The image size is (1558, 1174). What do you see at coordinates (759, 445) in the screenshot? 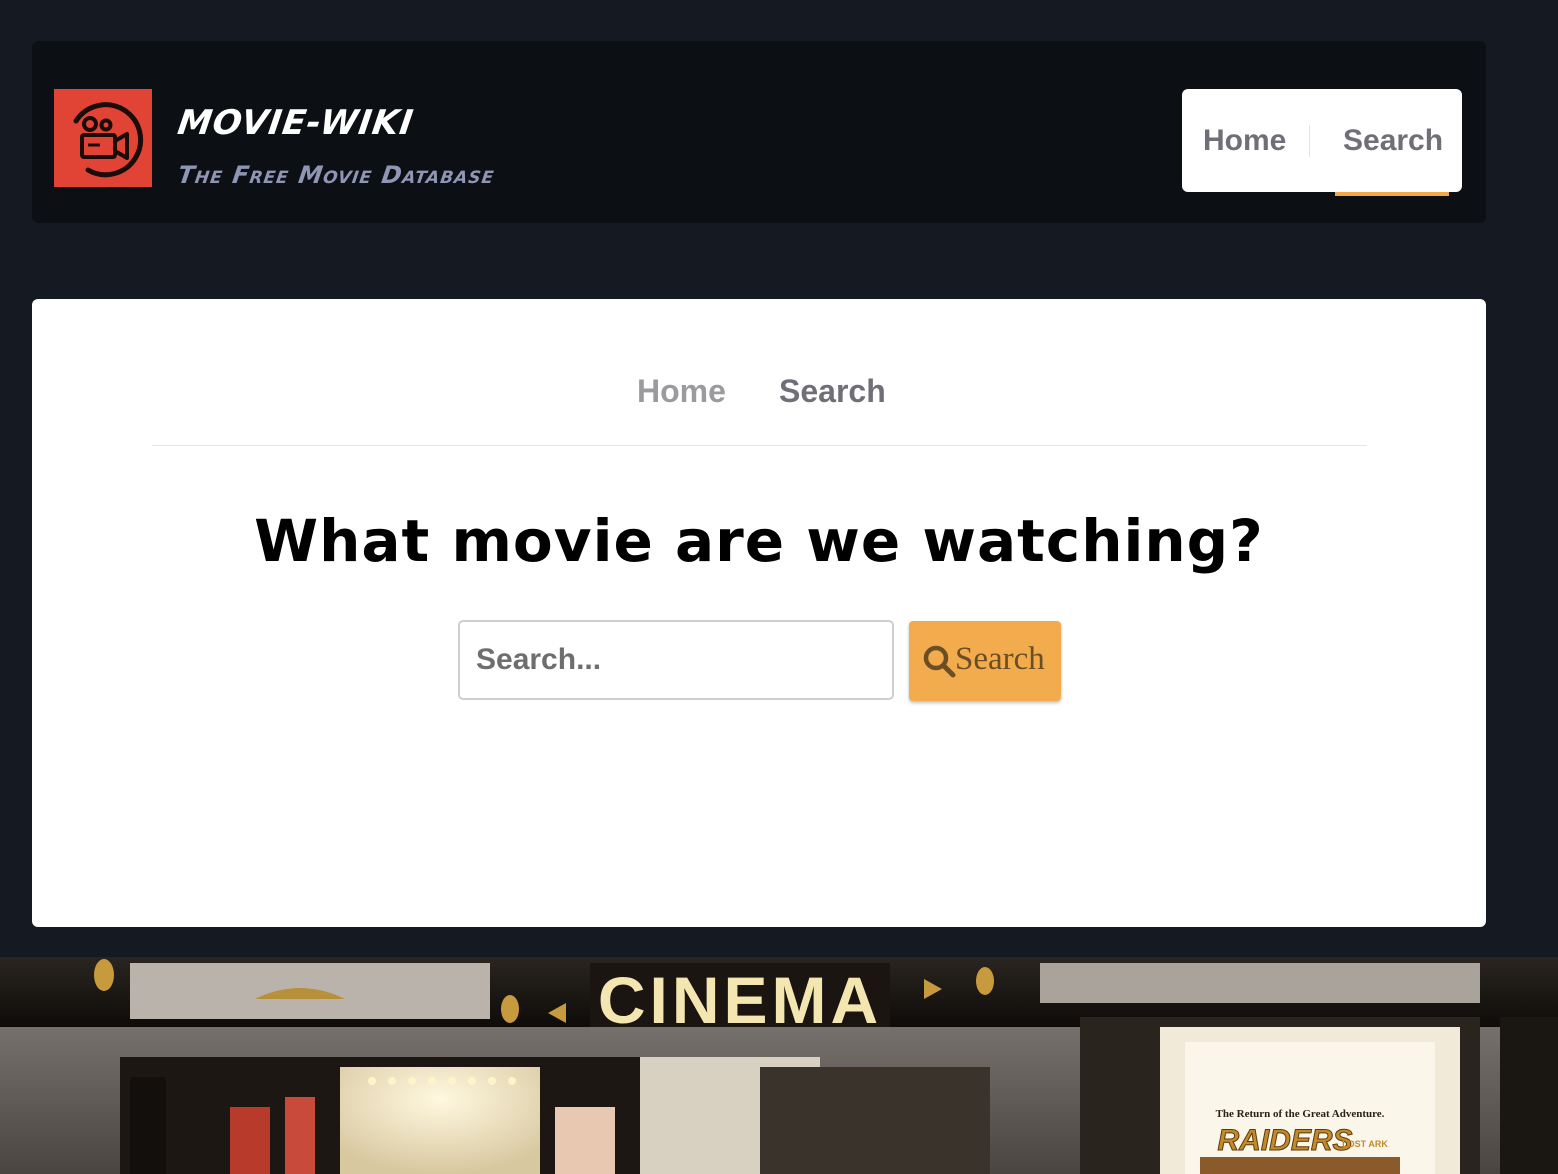
I see `divider` at bounding box center [759, 445].